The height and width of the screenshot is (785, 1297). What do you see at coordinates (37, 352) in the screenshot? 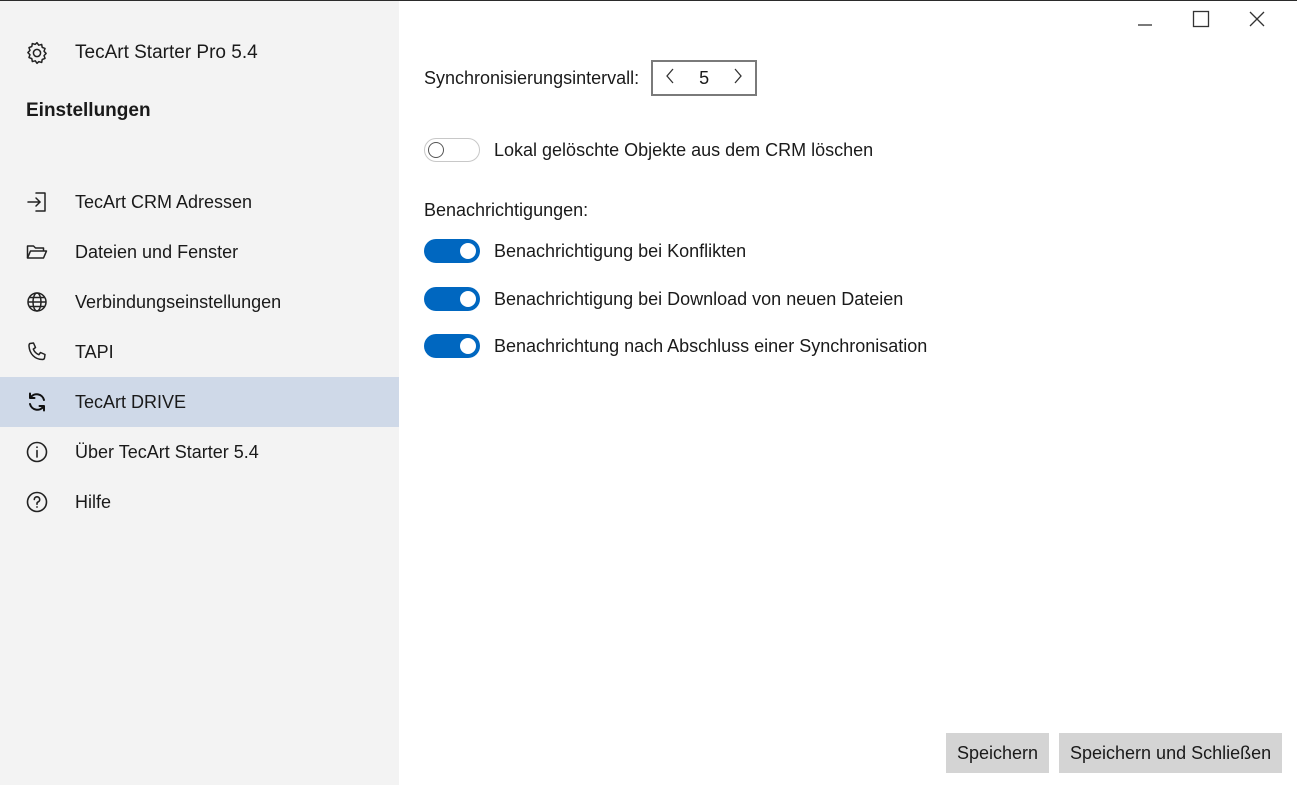
I see `phone-icon` at bounding box center [37, 352].